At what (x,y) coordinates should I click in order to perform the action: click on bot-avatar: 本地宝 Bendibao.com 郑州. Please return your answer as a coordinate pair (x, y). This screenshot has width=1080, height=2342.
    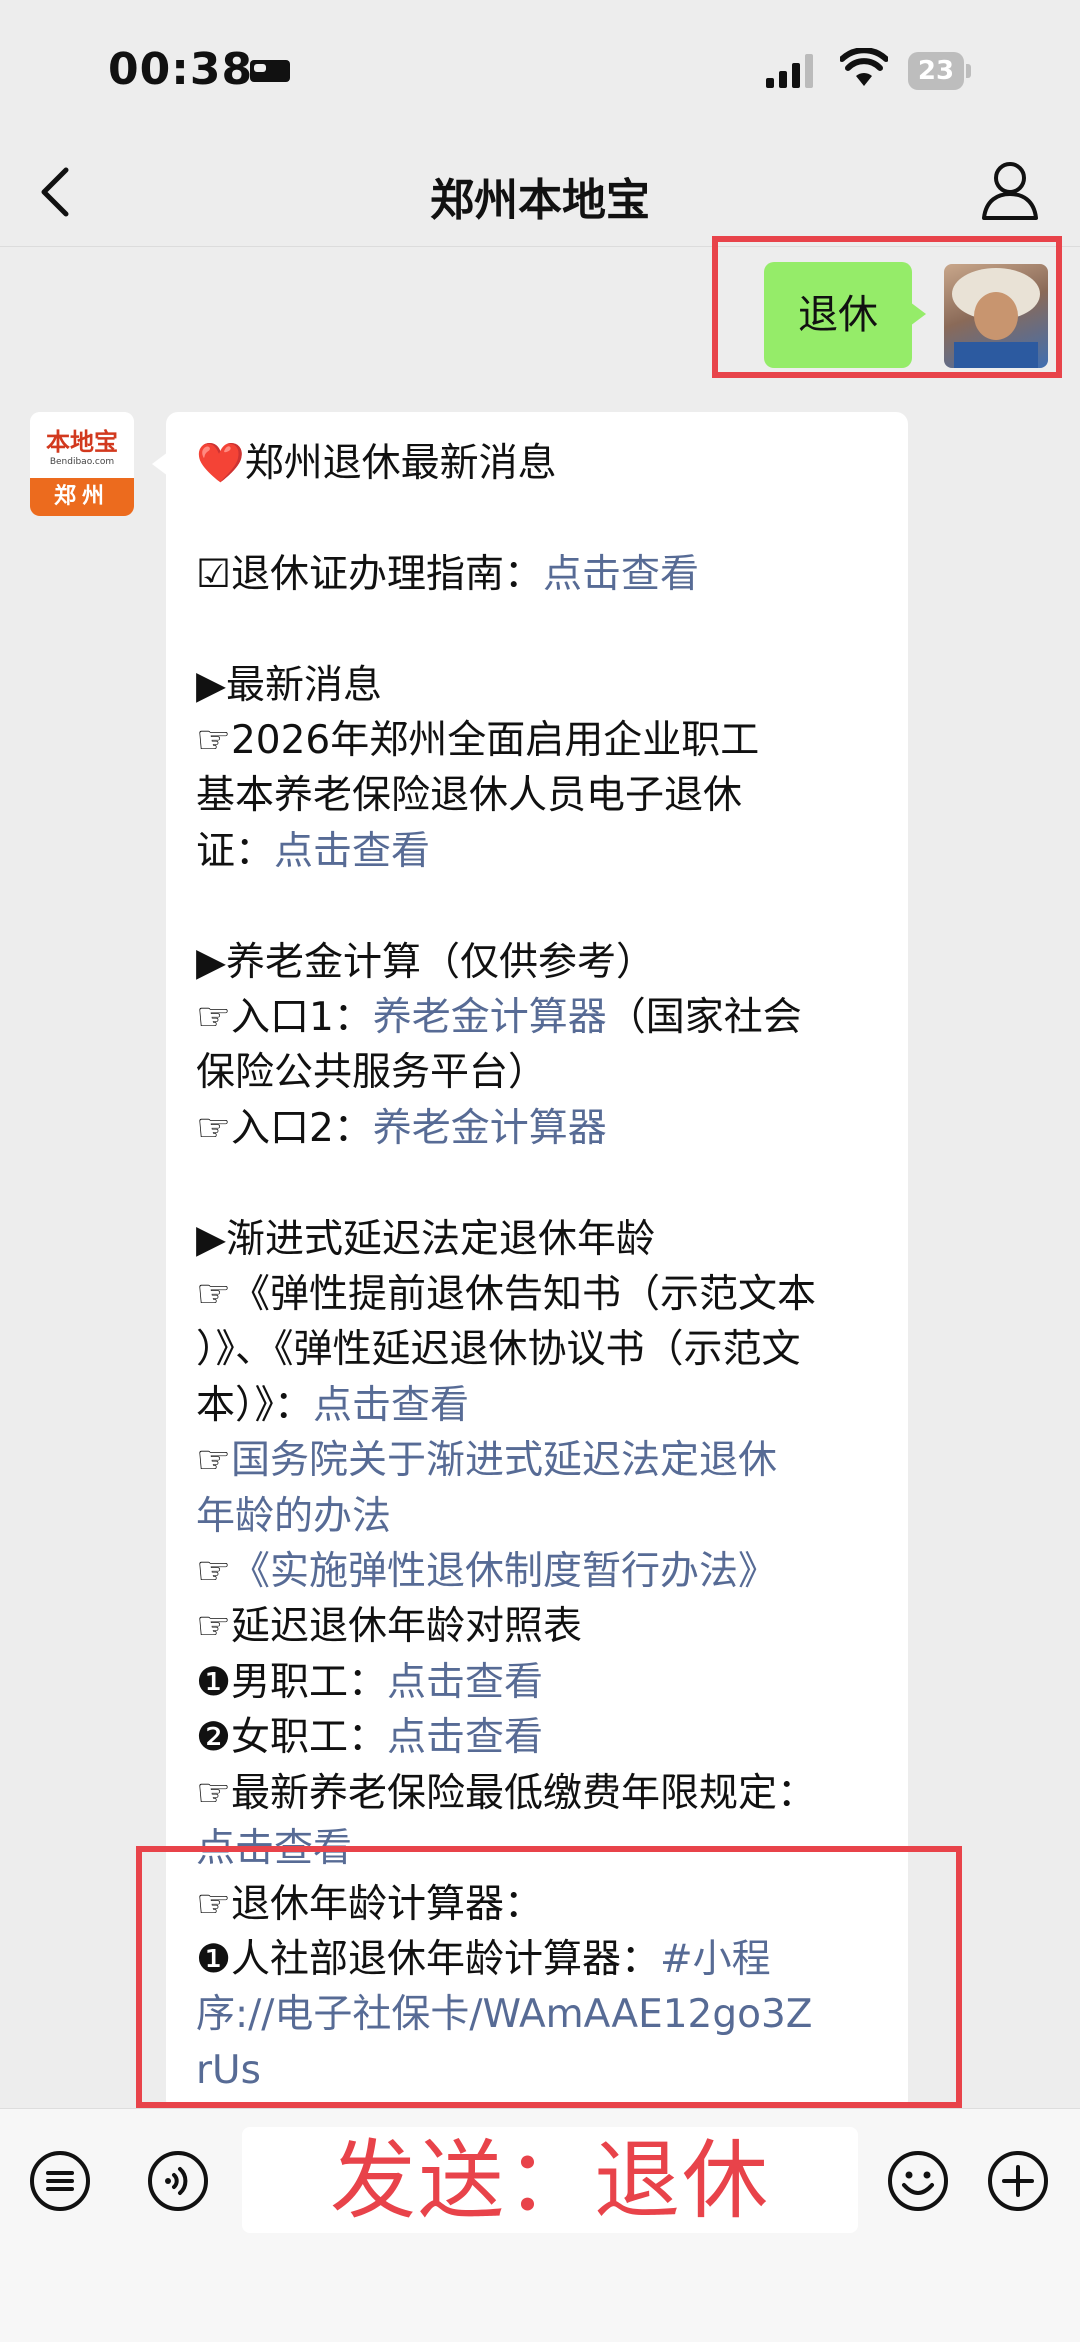
    Looking at the image, I should click on (82, 464).